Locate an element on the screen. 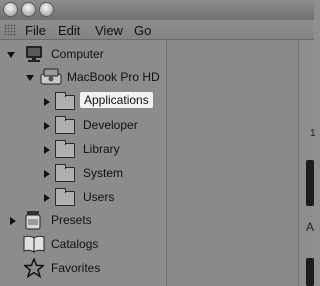 This screenshot has width=320, height=286. tree-label-favorites: Favorites is located at coordinates (76, 268).